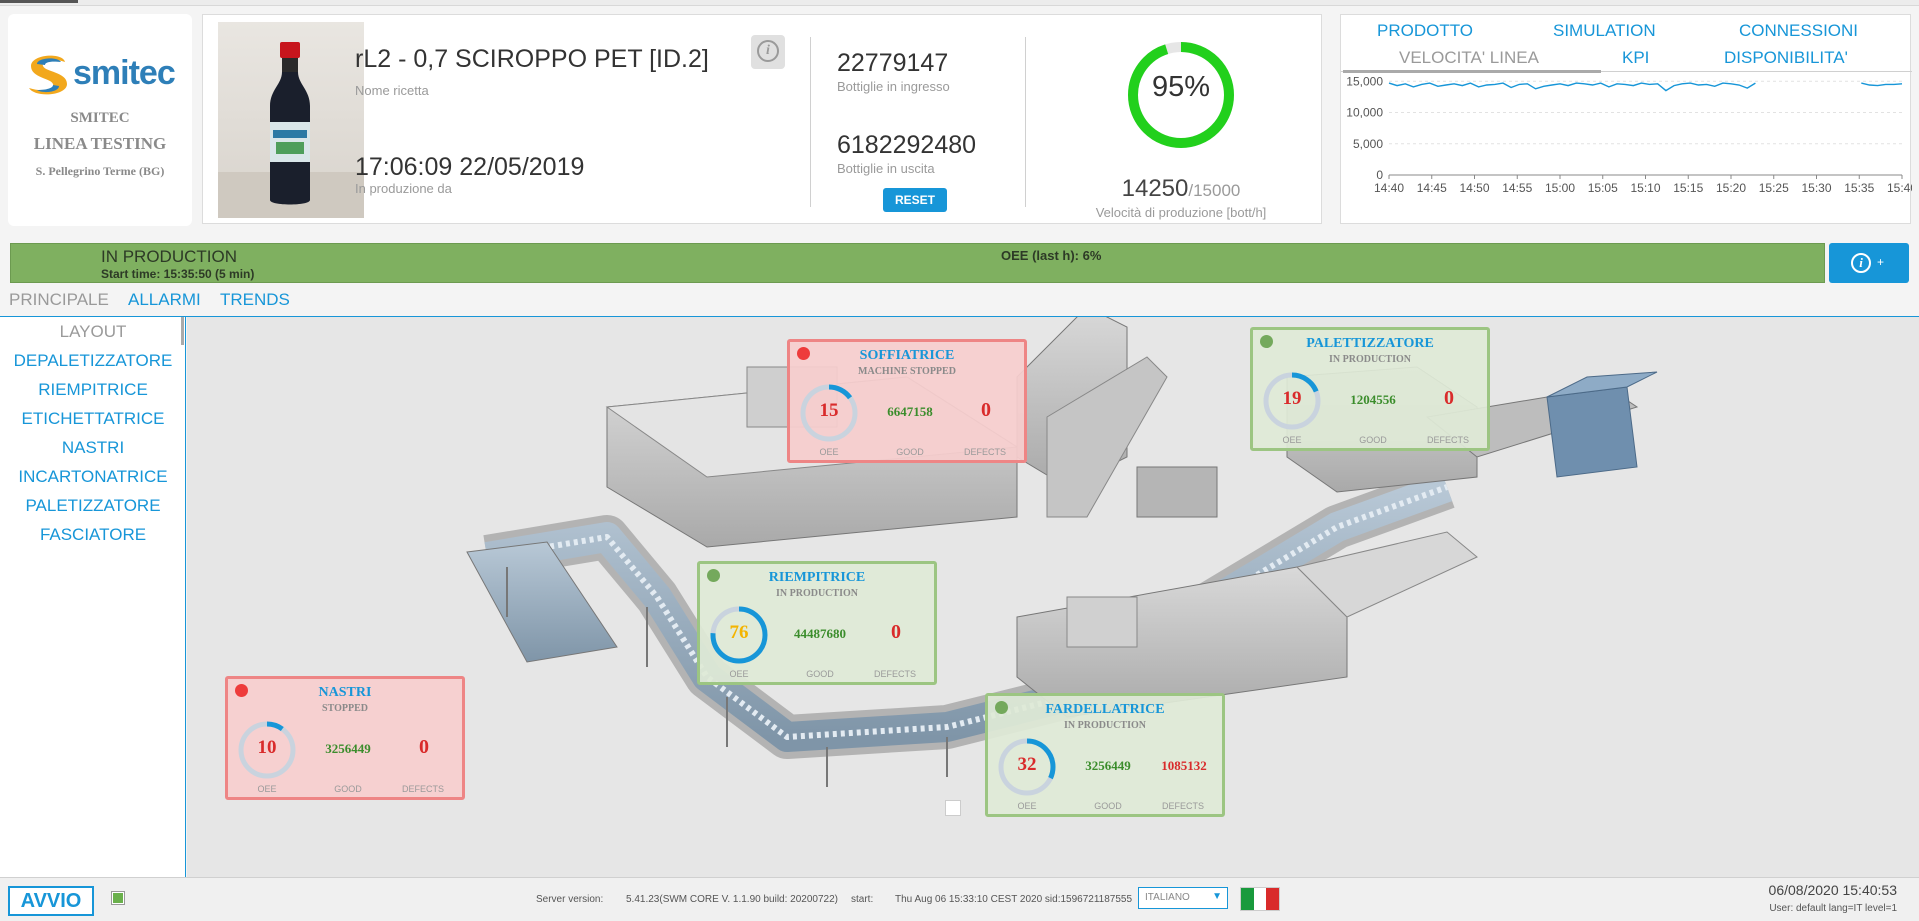 Image resolution: width=1919 pixels, height=921 pixels. What do you see at coordinates (1217, 896) in the screenshot?
I see `chevron-down-icon: ▼` at bounding box center [1217, 896].